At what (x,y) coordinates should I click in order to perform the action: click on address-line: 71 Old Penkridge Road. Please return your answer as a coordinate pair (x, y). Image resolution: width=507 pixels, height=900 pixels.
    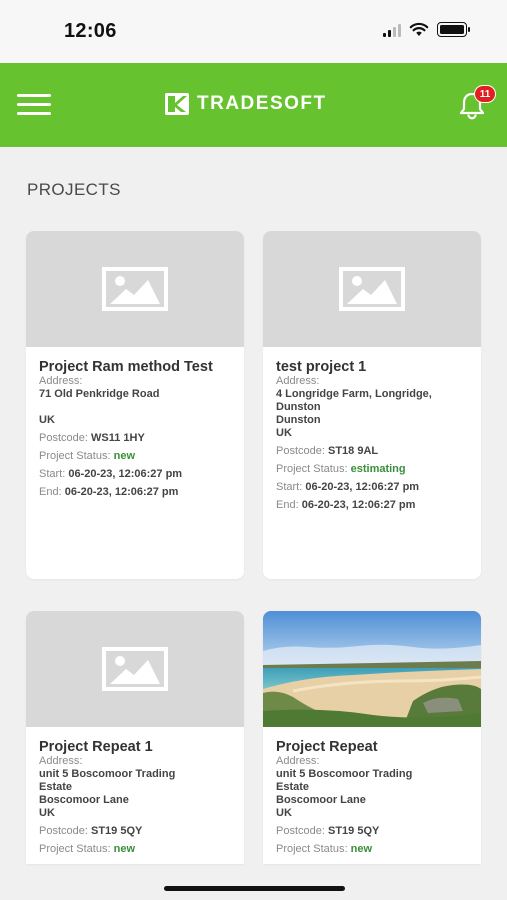
    Looking at the image, I should click on (99, 394).